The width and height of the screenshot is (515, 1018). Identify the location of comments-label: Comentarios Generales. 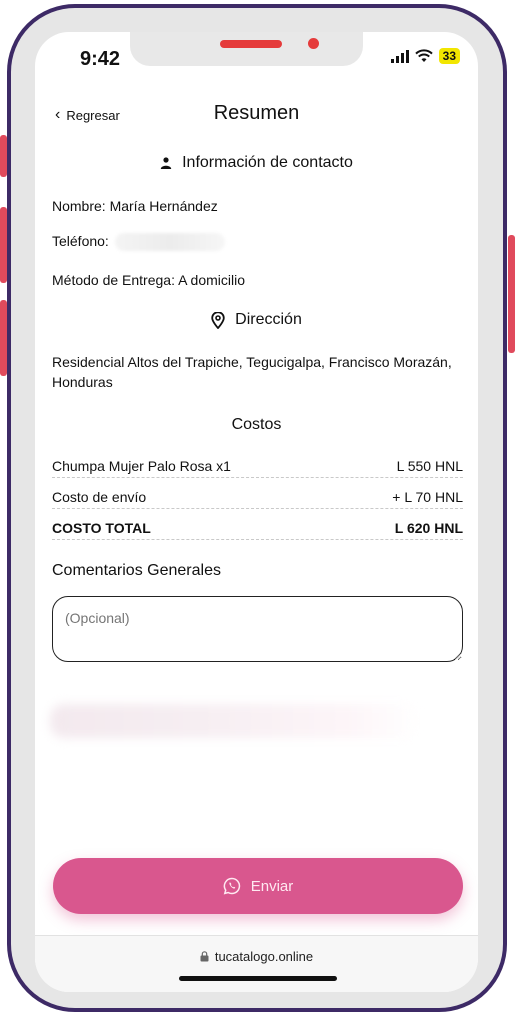
(136, 570).